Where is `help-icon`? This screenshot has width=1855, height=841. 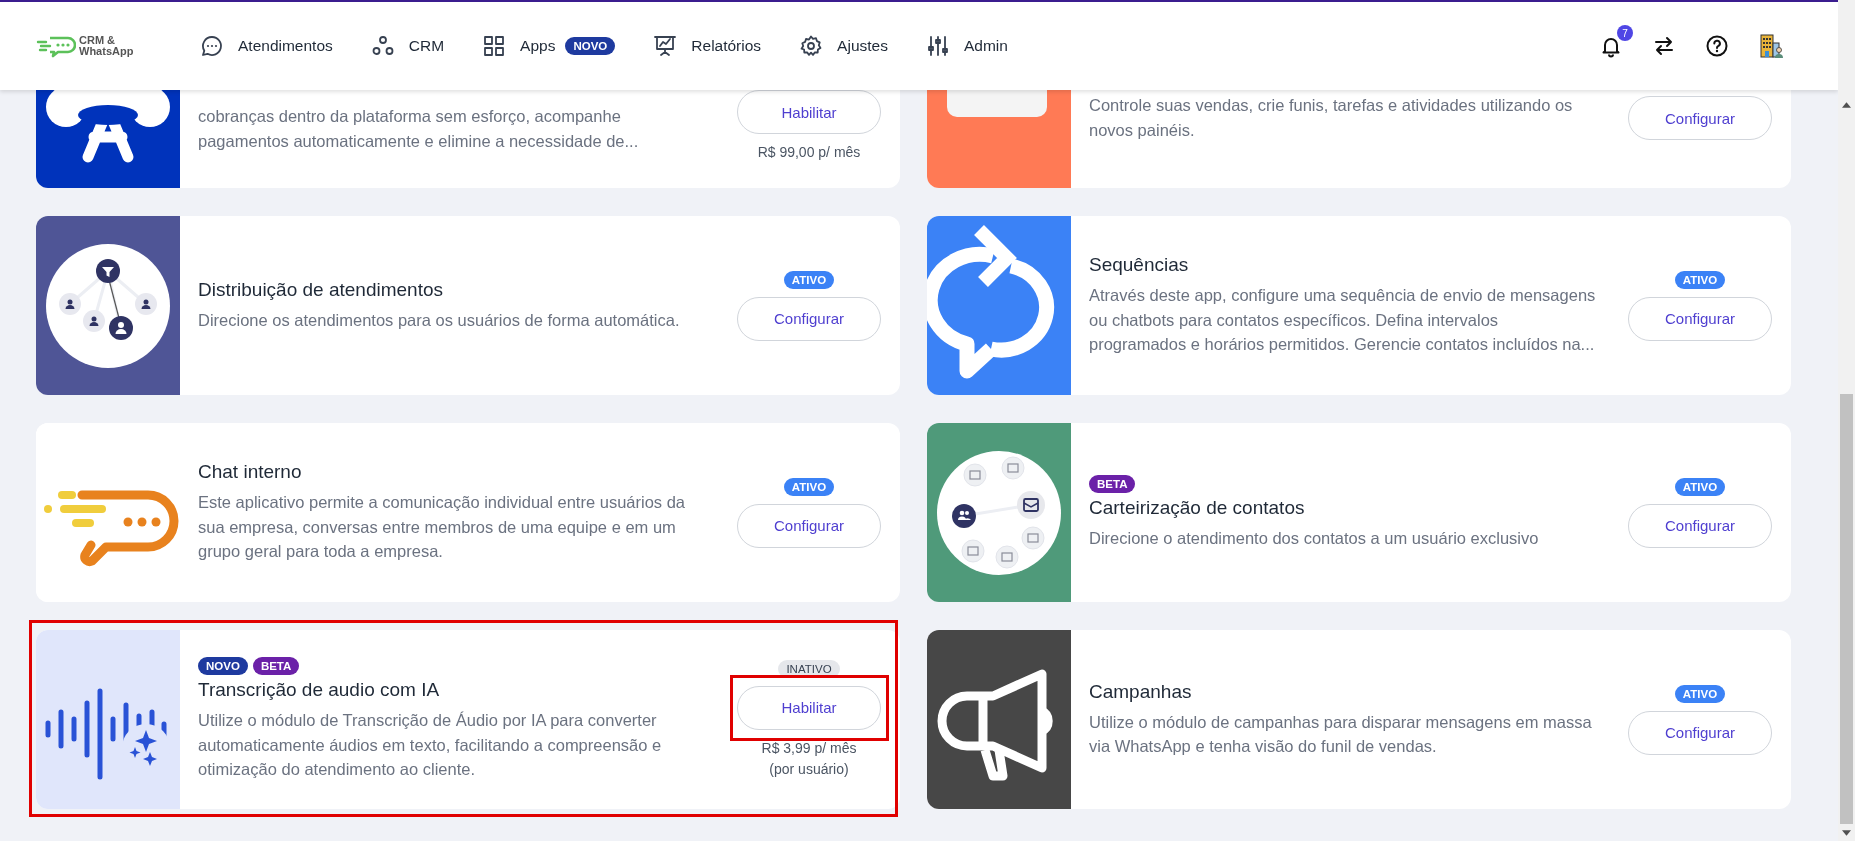
help-icon is located at coordinates (1717, 46).